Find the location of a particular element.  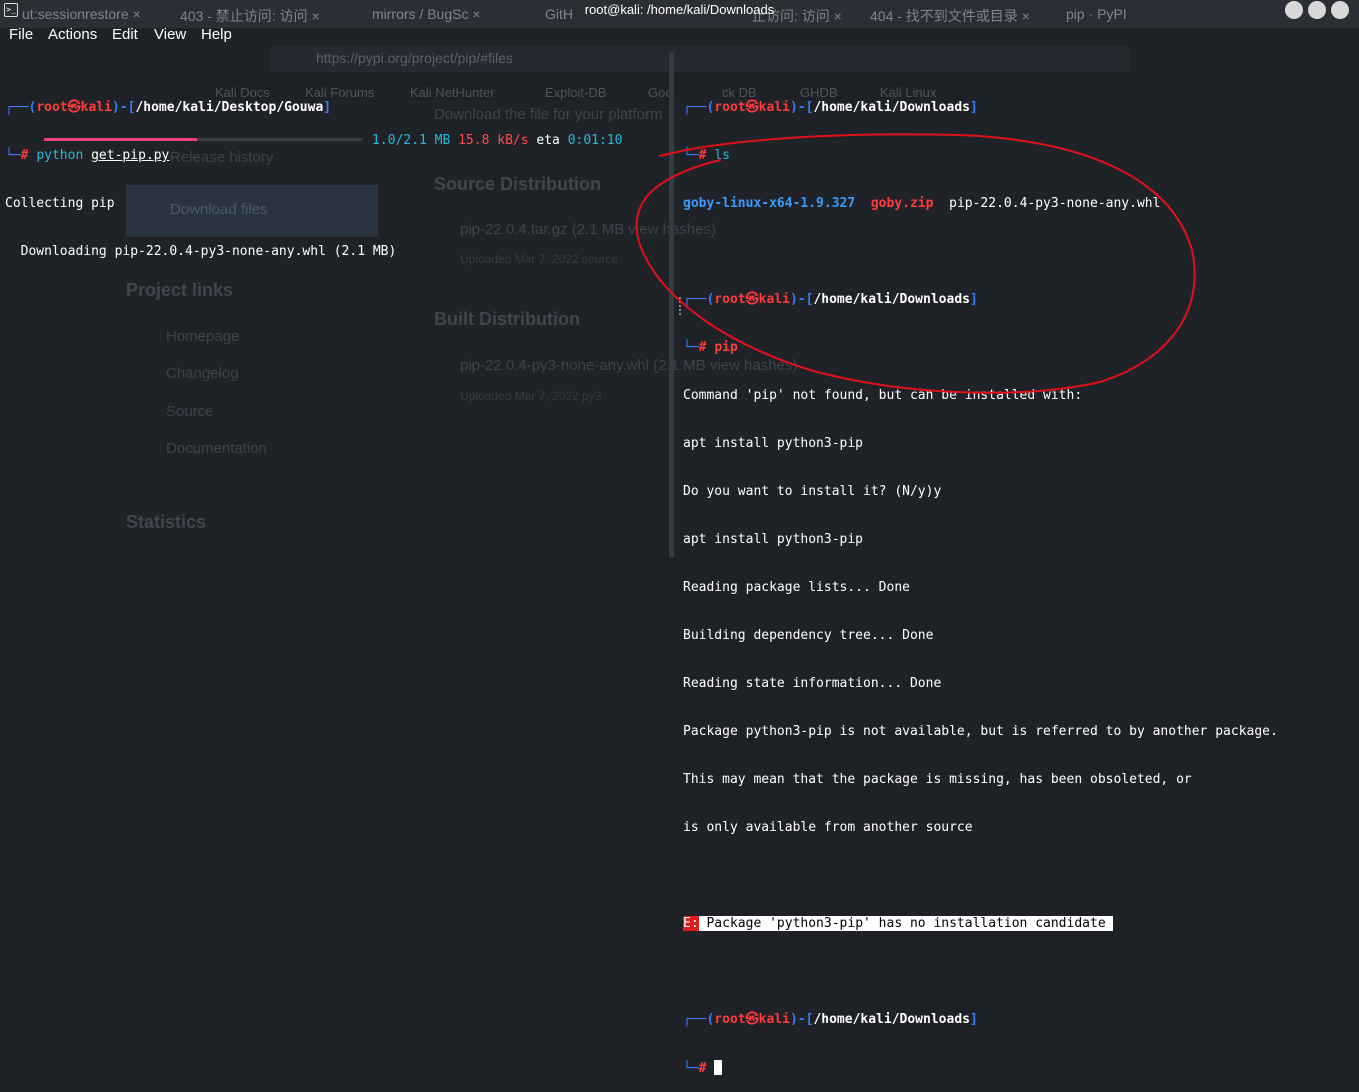

prompt-line-2: └─# ls is located at coordinates (706, 155).